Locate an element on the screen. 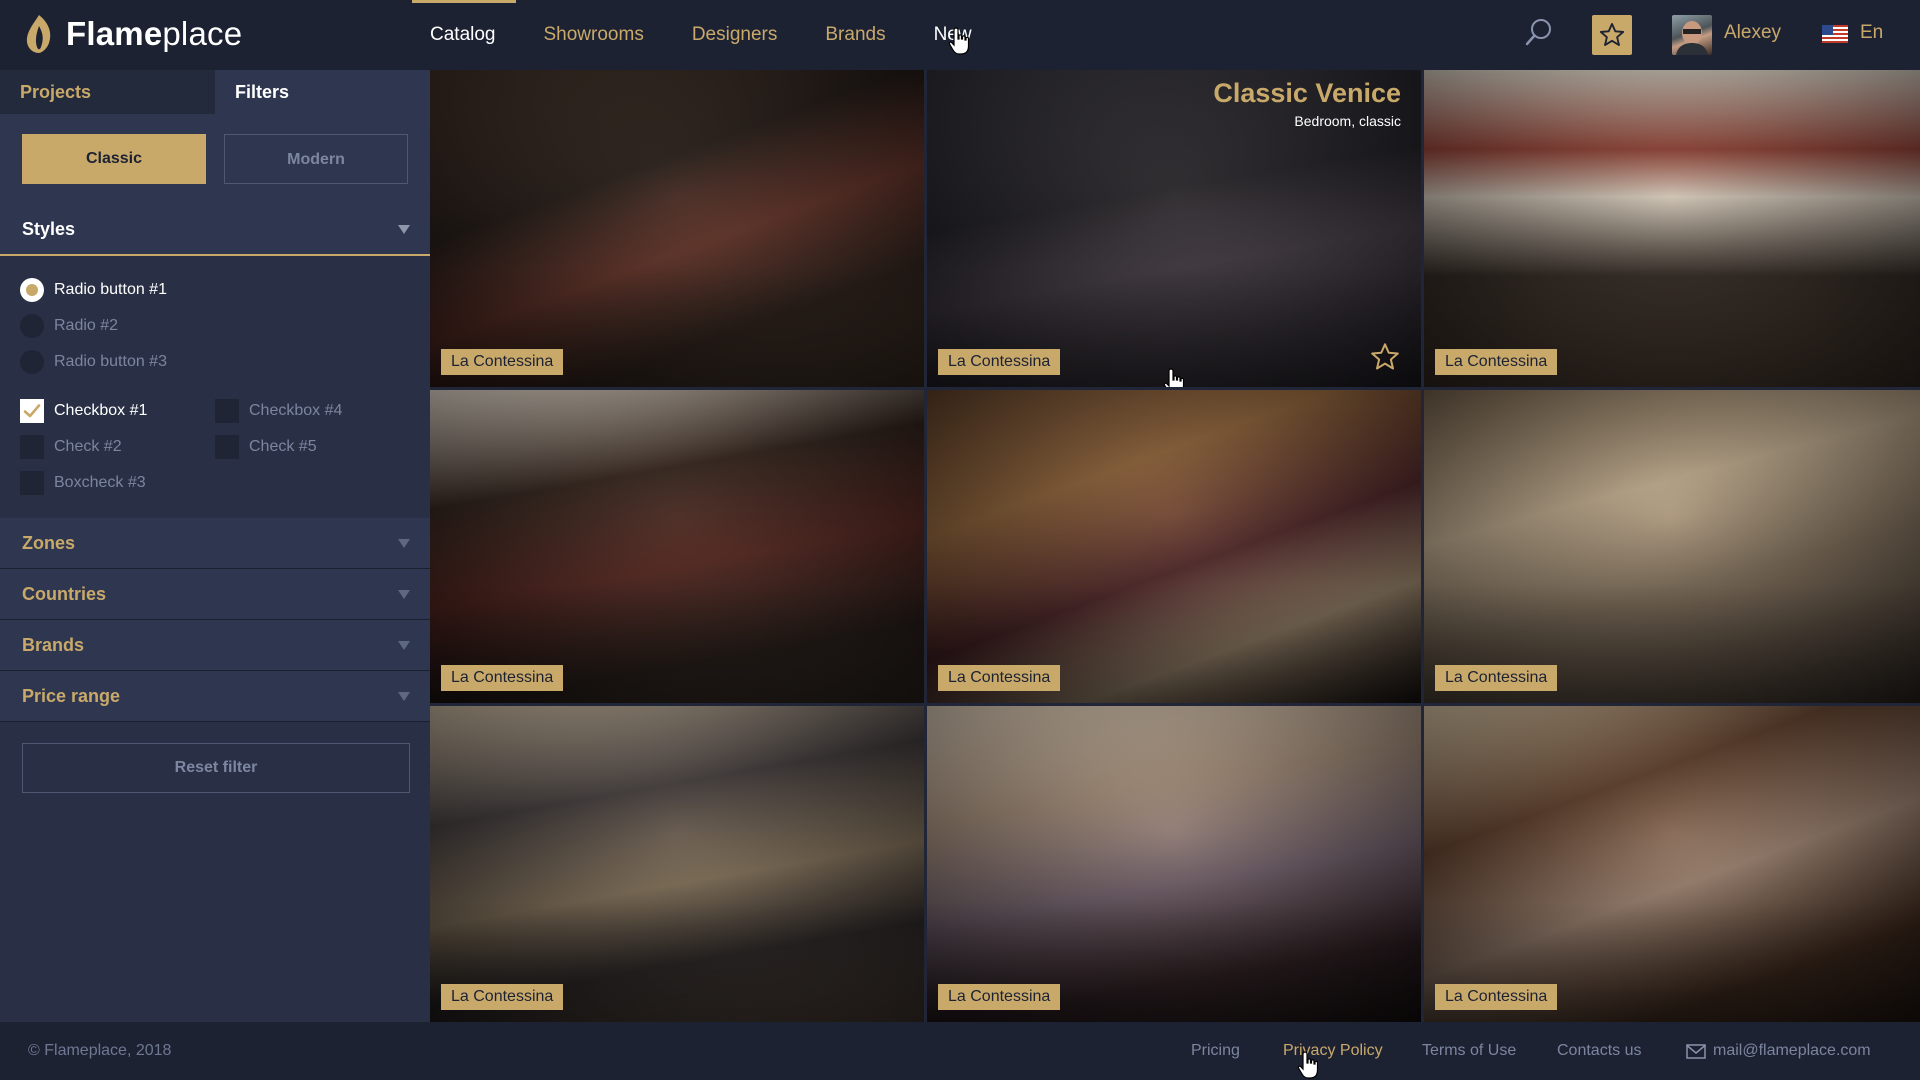 The image size is (1920, 1080). main-nav: Catalog Showrooms Designers Brands New is located at coordinates (716, 35).